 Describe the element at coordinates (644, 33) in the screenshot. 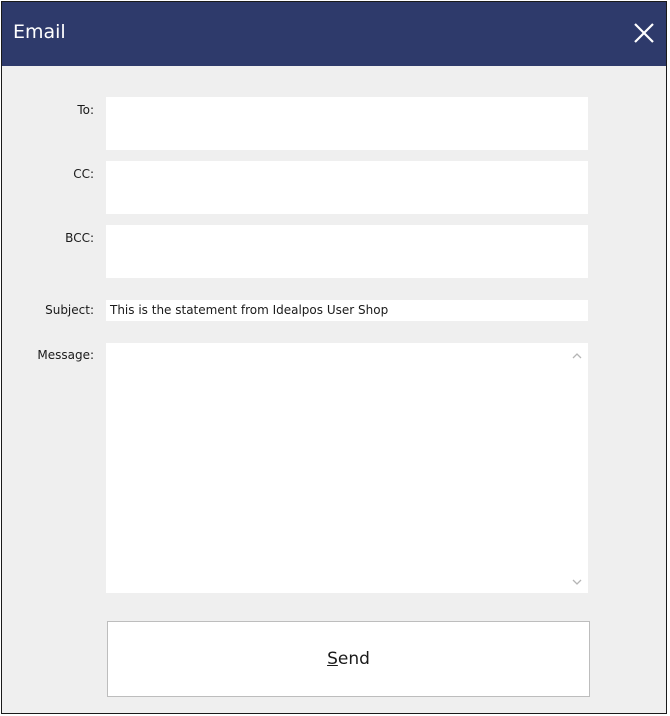

I see `close-icon` at that location.